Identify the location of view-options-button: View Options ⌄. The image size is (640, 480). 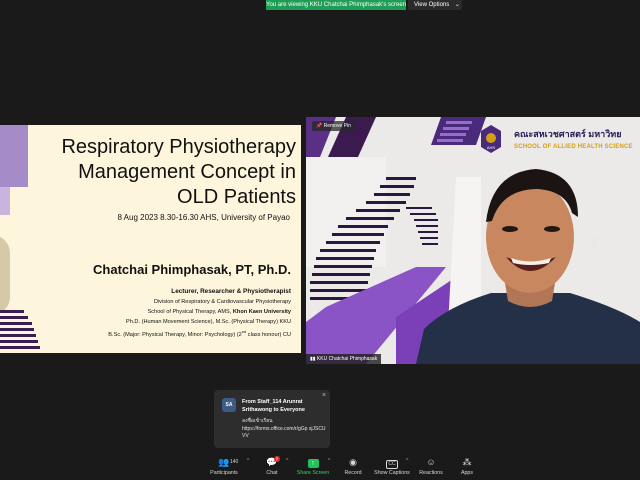
(435, 5).